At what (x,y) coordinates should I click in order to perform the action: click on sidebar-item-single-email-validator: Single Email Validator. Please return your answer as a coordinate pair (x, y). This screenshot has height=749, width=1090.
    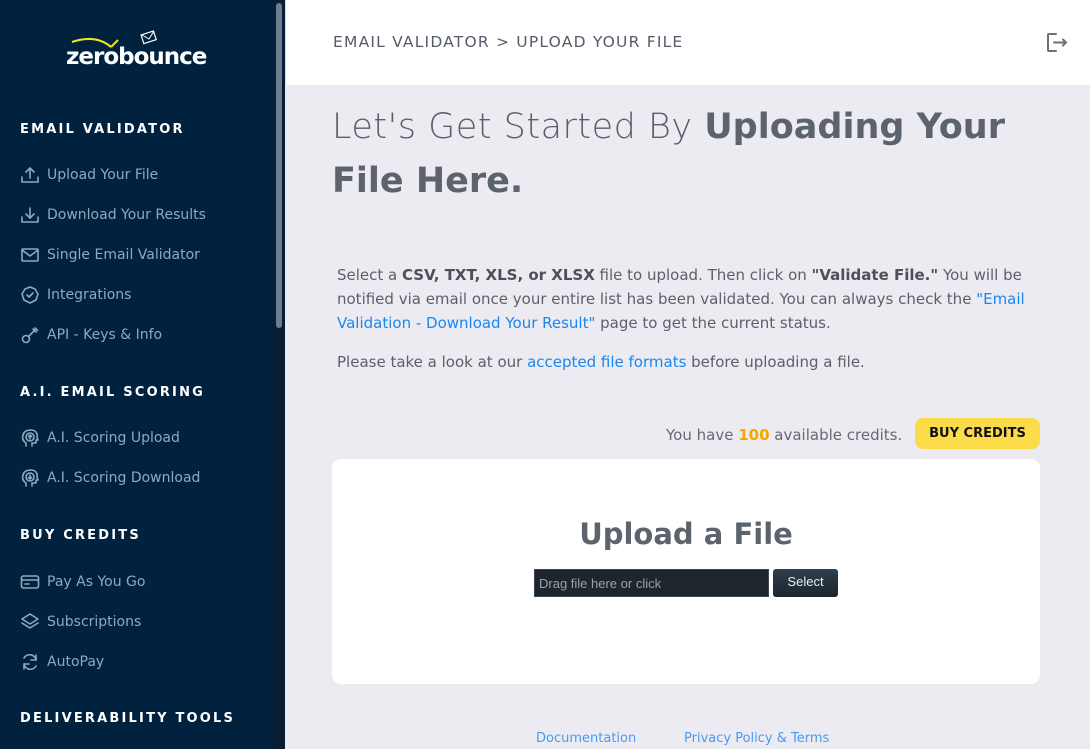
    Looking at the image, I should click on (110, 255).